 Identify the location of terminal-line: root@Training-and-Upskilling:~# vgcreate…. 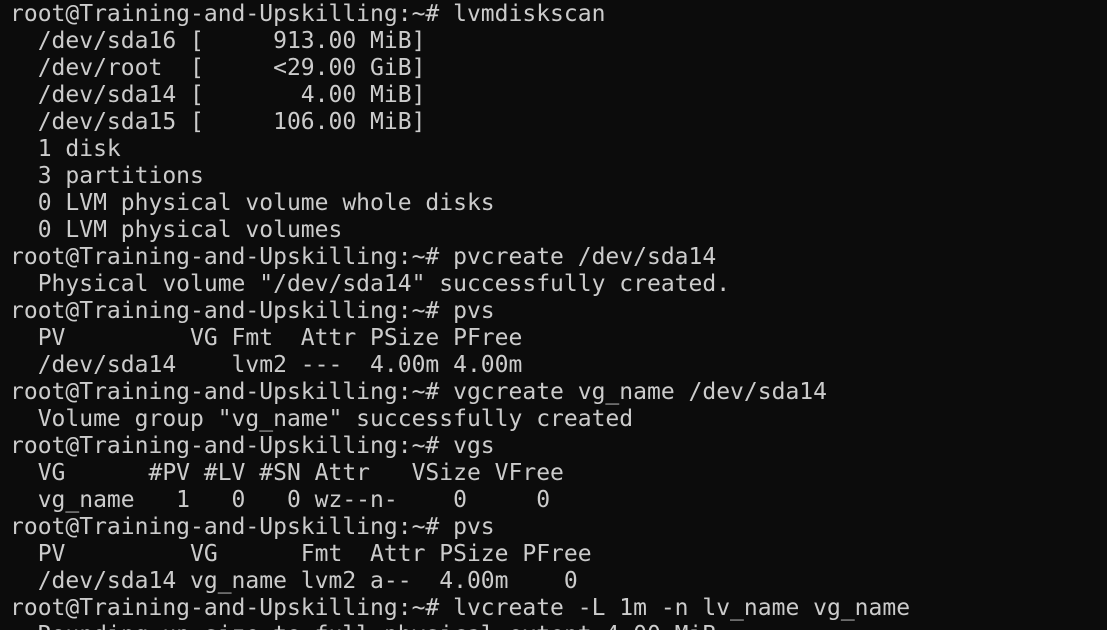
(418, 392).